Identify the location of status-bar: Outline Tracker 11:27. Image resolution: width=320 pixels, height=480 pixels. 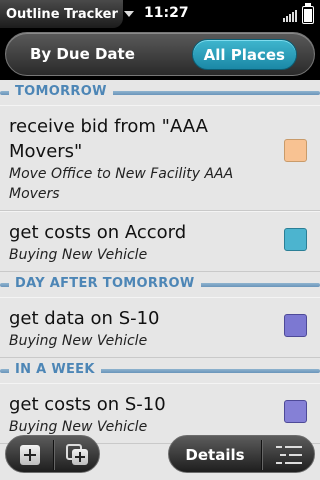
(160, 14).